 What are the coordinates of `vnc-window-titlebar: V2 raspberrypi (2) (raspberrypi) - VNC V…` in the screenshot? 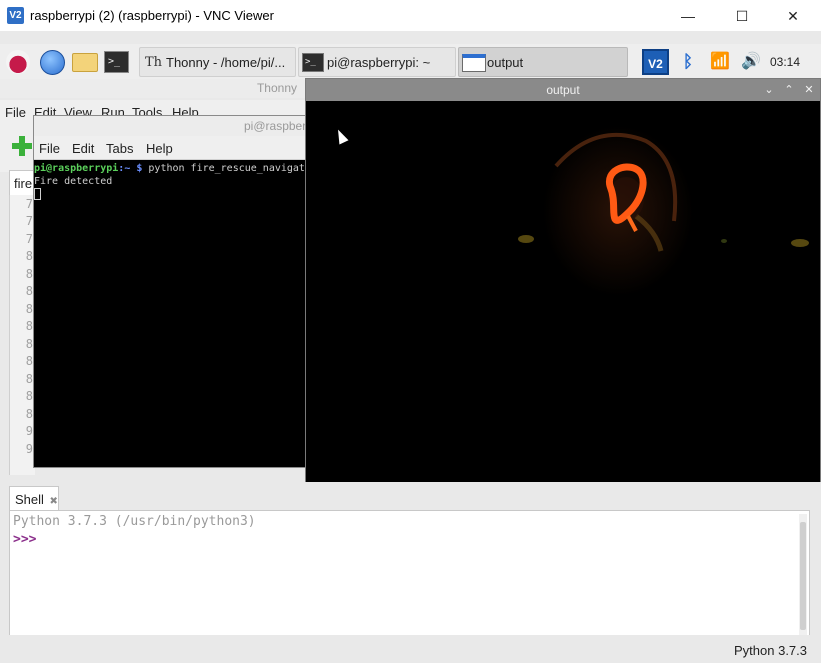 It's located at (410, 15).